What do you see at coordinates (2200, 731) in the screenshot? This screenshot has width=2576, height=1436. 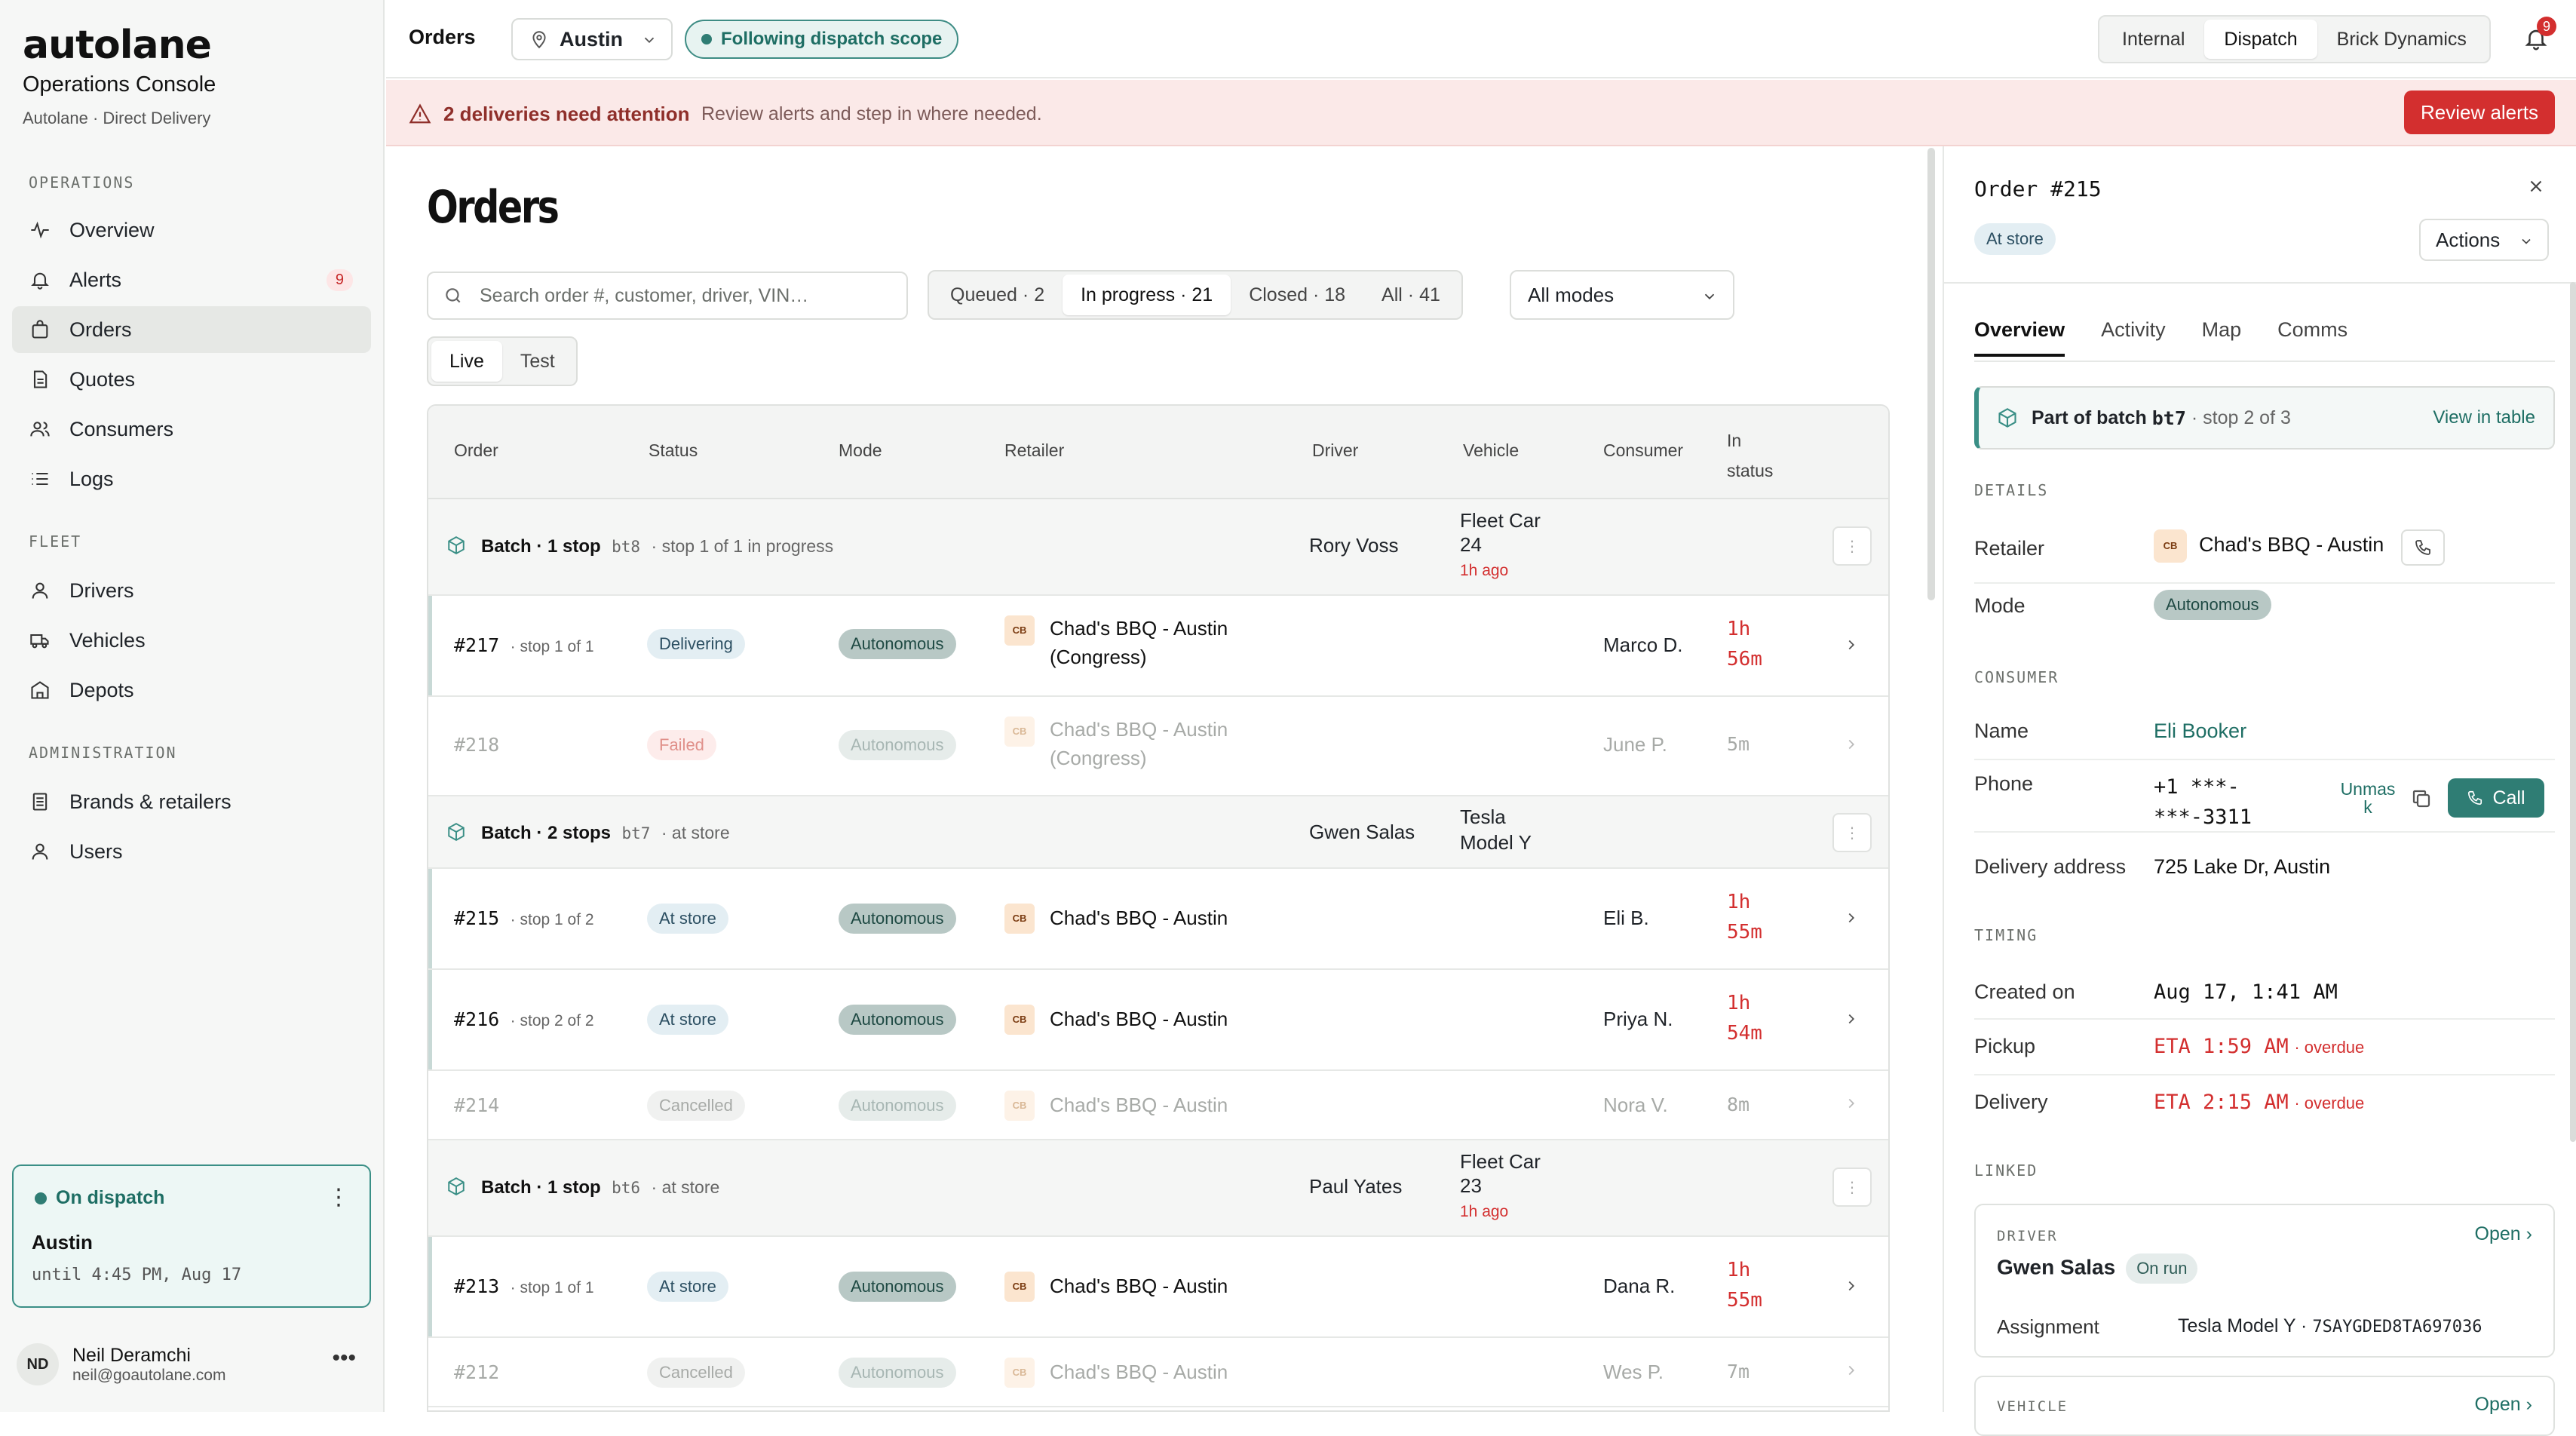 I see `consumer-name-link: Eli Booker` at bounding box center [2200, 731].